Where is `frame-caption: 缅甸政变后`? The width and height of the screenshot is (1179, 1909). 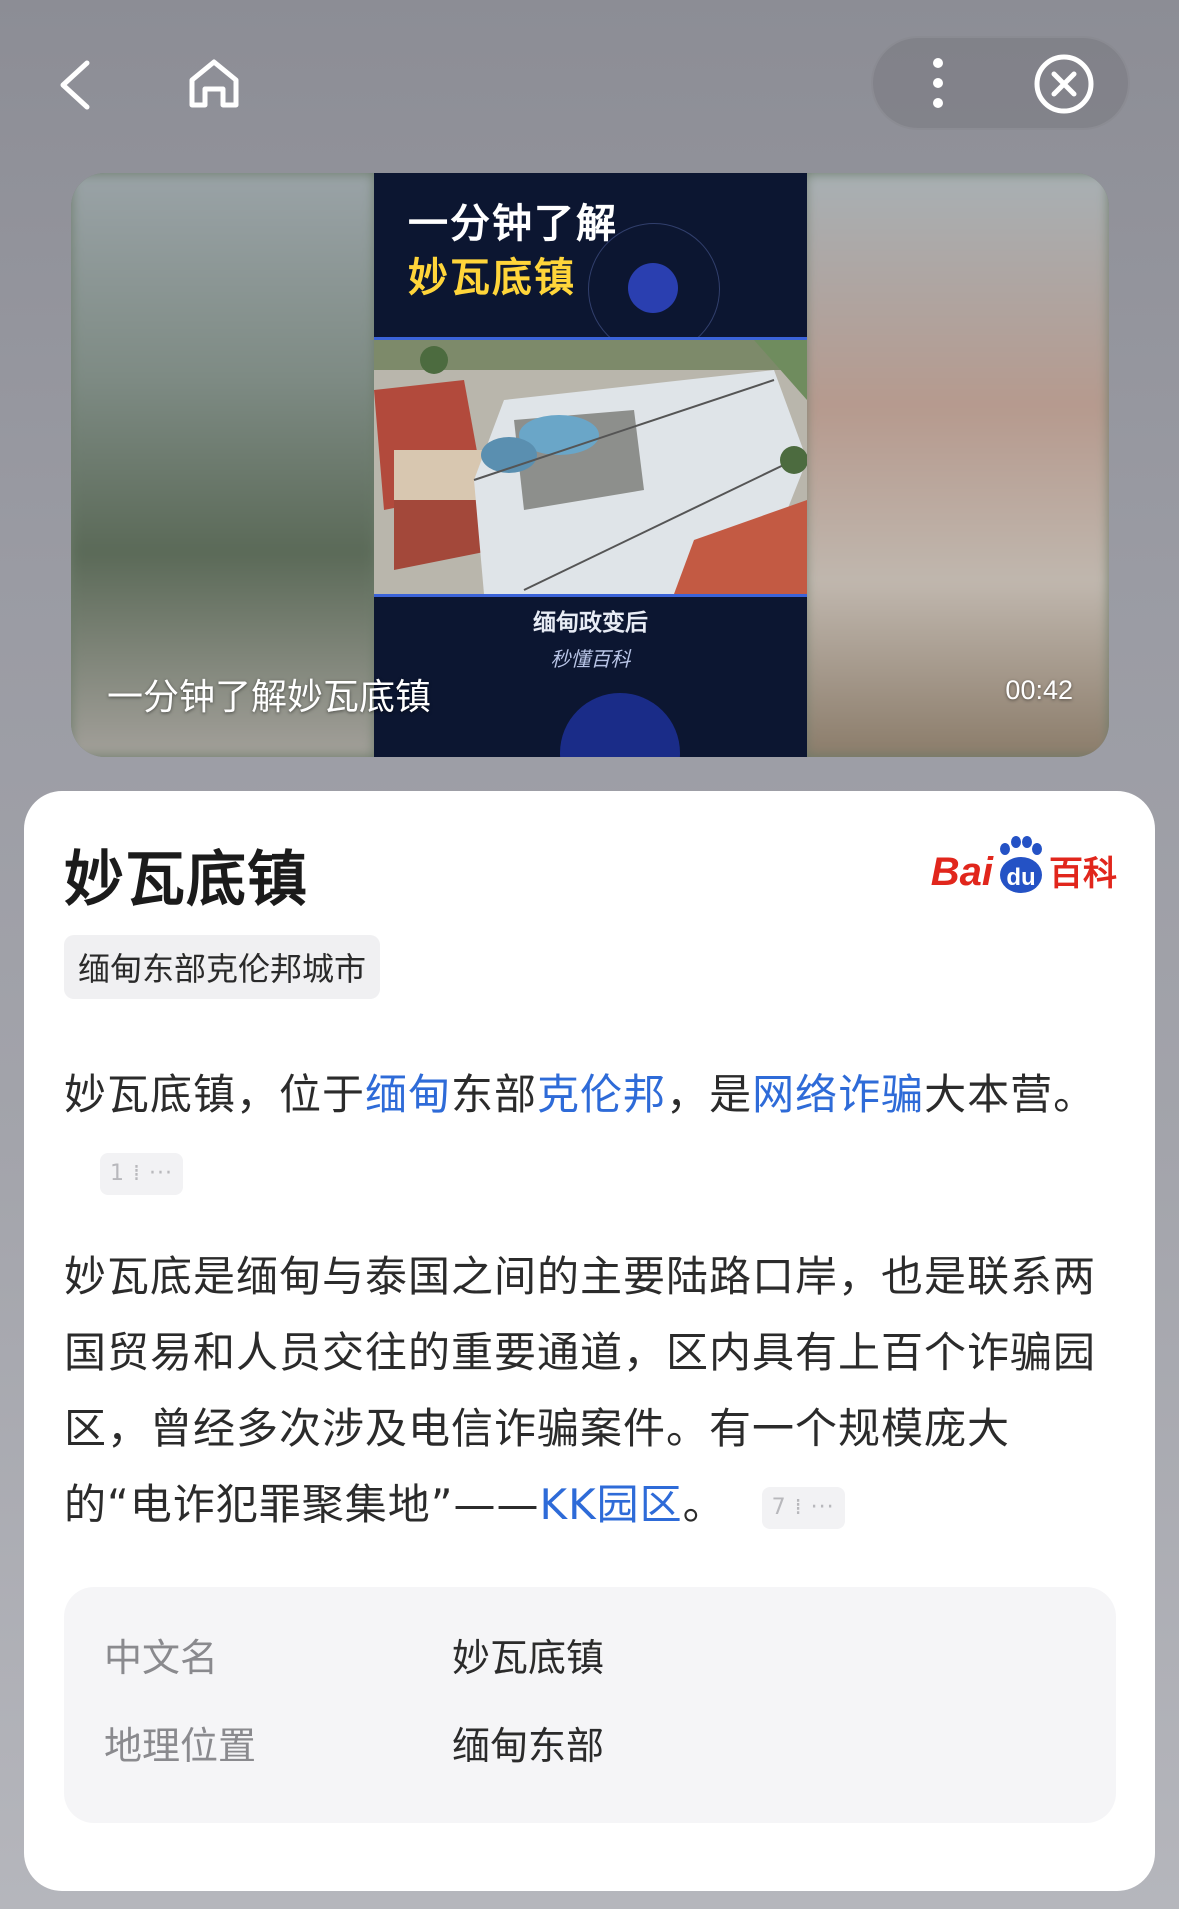 frame-caption: 缅甸政变后 is located at coordinates (590, 623).